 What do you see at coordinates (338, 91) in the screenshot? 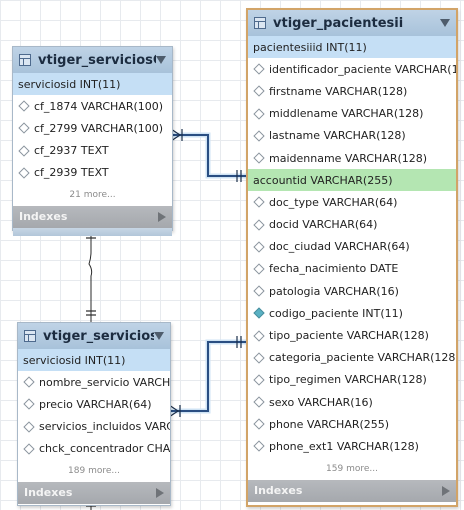
I see `field-label: firstname VARCHAR(128)` at bounding box center [338, 91].